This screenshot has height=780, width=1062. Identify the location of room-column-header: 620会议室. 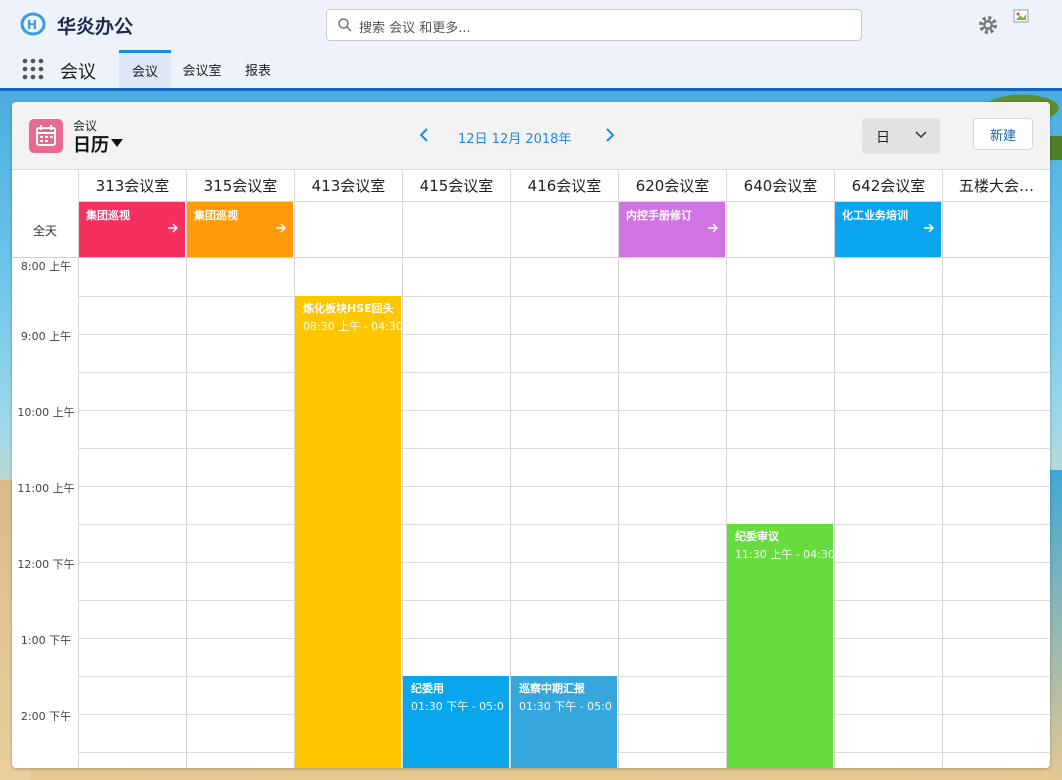
(672, 186).